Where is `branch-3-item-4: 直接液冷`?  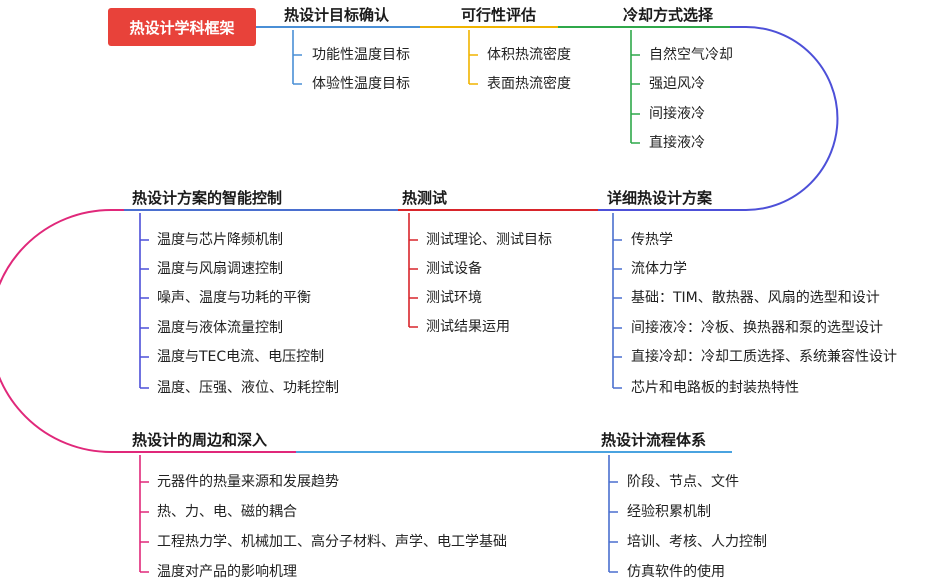
branch-3-item-4: 直接液冷 is located at coordinates (677, 143).